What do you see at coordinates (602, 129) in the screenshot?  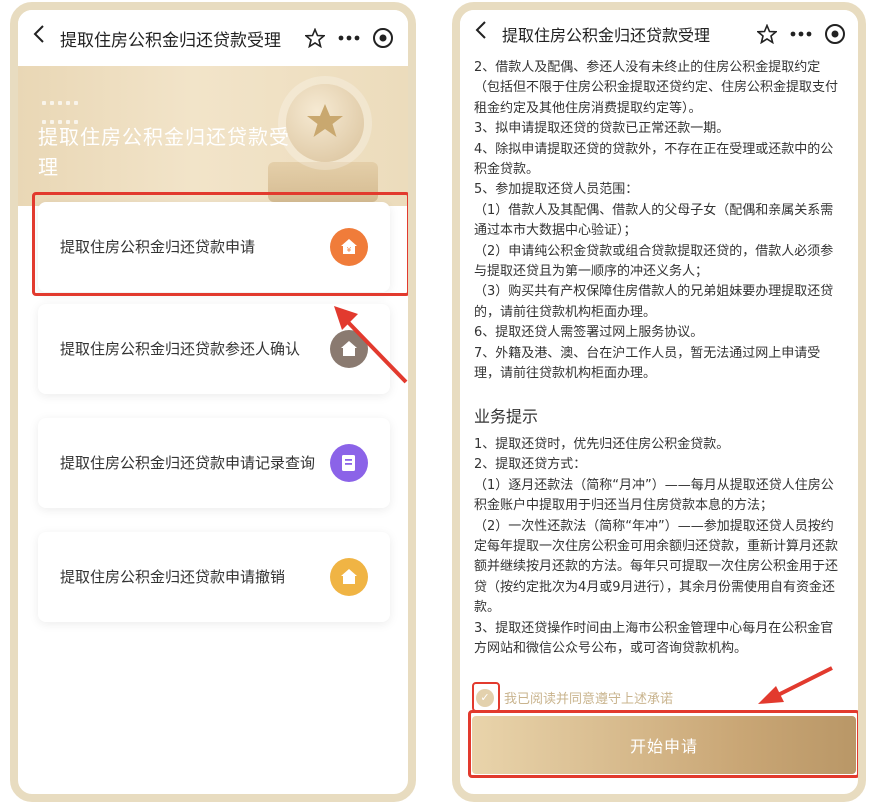 I see `term-item: 3、拟申请提取还贷的贷款已正常还款一期。` at bounding box center [602, 129].